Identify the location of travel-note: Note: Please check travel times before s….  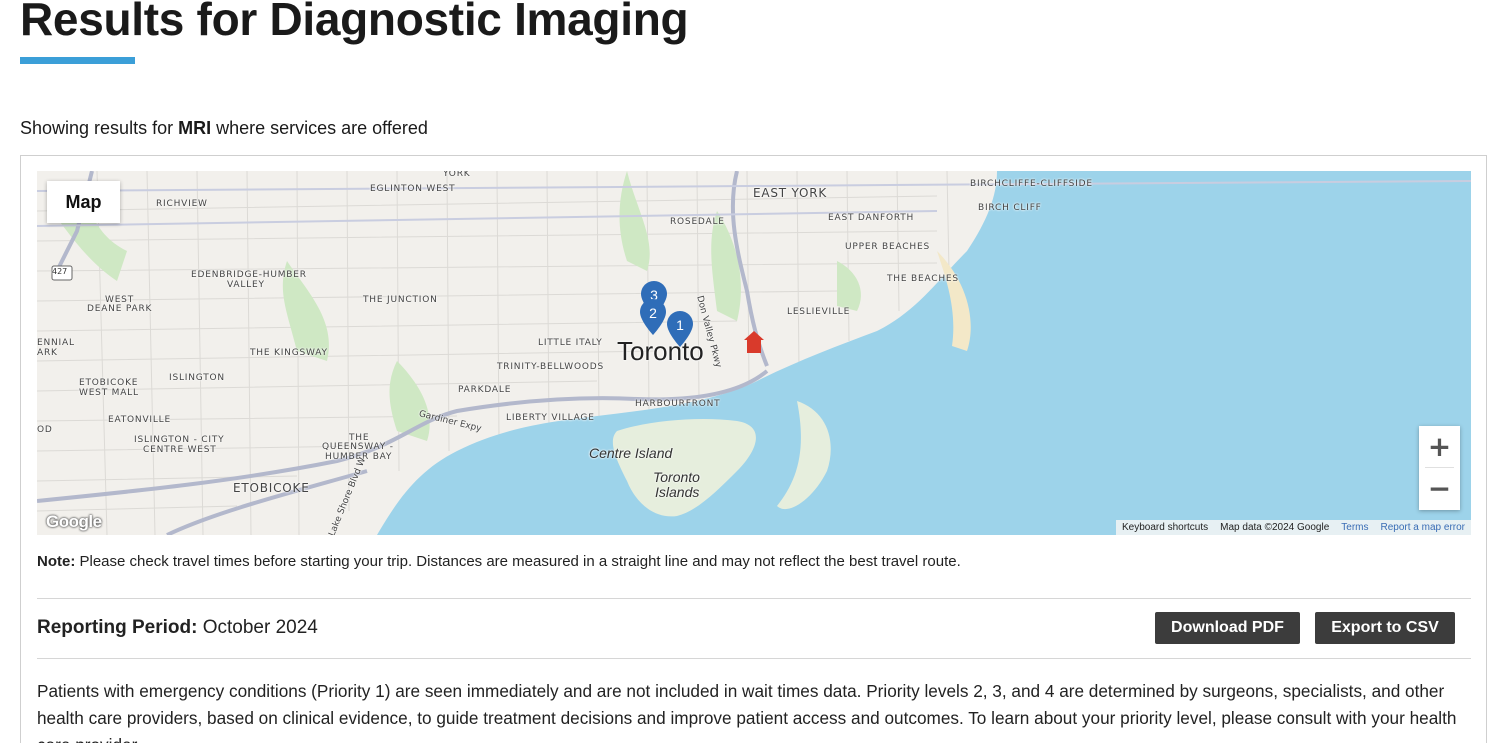
(499, 561).